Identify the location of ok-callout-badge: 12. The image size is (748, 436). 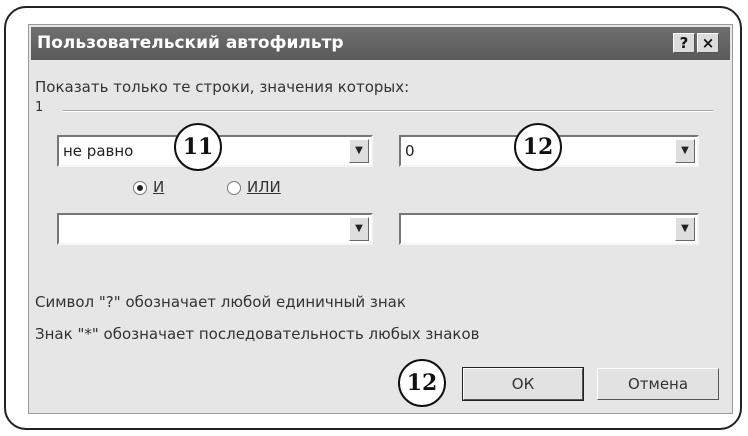
(422, 383).